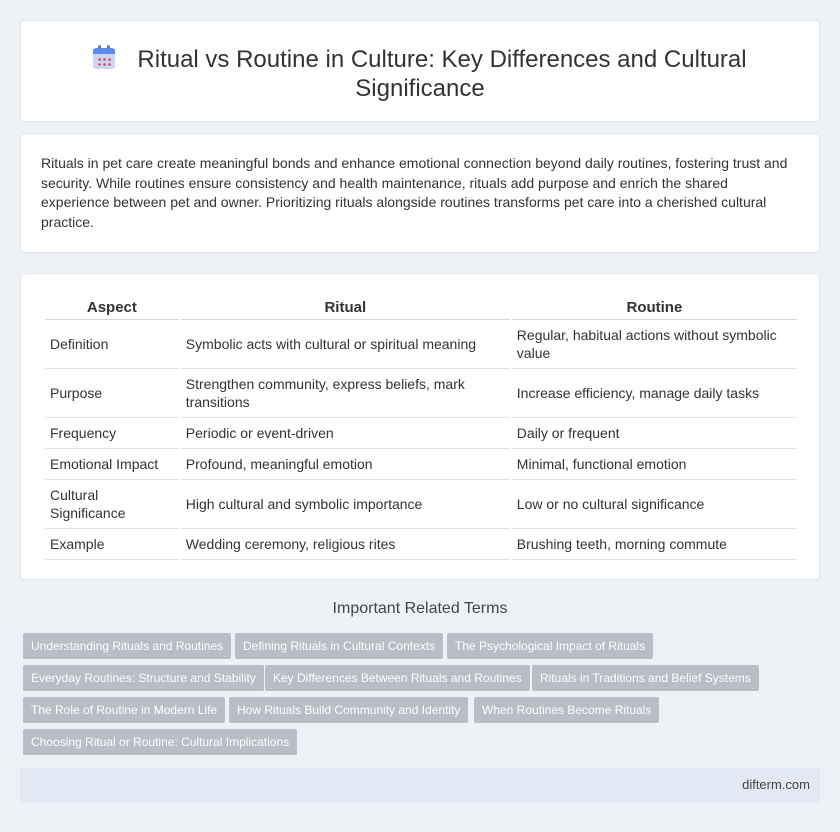  Describe the element at coordinates (112, 433) in the screenshot. I see `table-cell-aspect: Frequency` at that location.